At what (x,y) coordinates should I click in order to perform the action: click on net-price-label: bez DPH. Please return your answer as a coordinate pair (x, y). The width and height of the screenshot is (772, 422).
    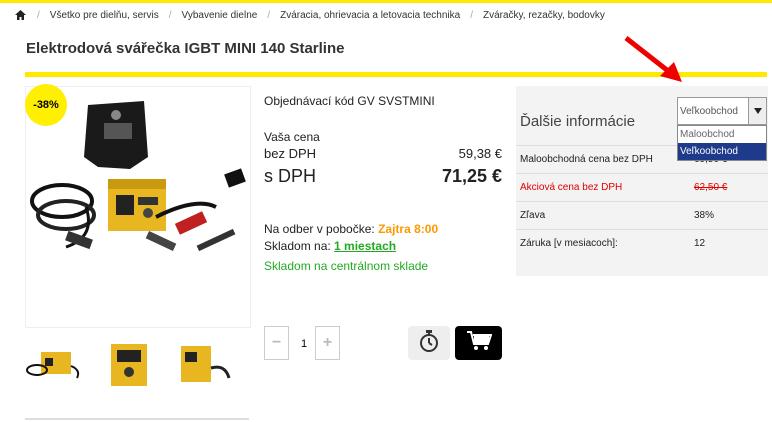
    Looking at the image, I should click on (290, 153).